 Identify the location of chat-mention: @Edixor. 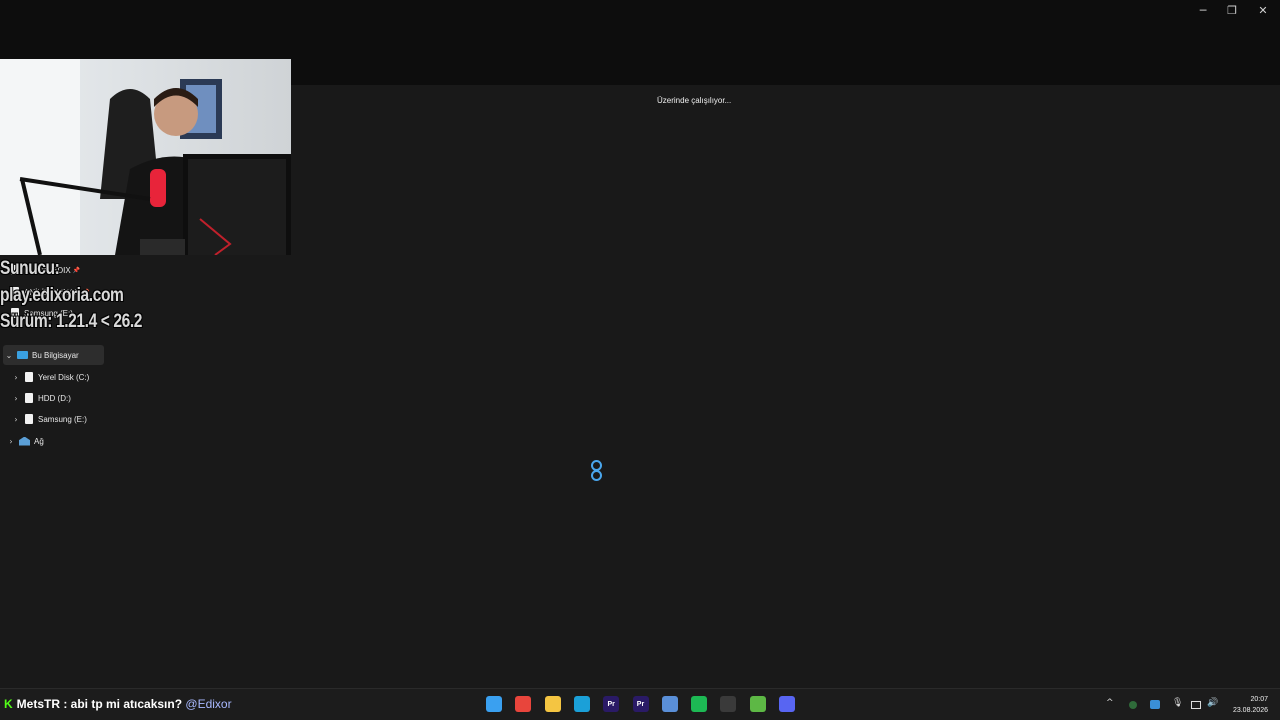
(208, 704).